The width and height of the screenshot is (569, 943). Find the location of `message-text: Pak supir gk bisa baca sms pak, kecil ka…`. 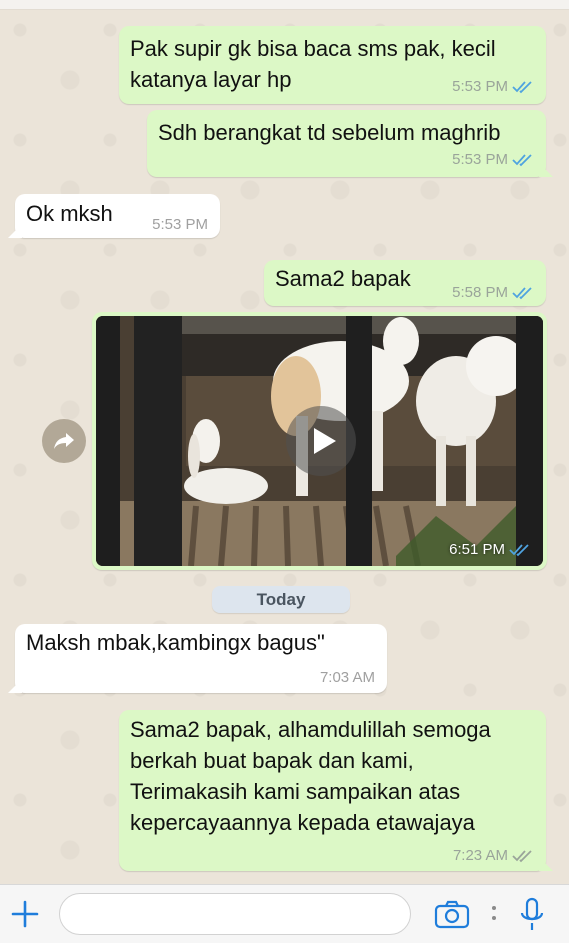

message-text: Pak supir gk bisa baca sms pak, kecil ka… is located at coordinates (313, 64).